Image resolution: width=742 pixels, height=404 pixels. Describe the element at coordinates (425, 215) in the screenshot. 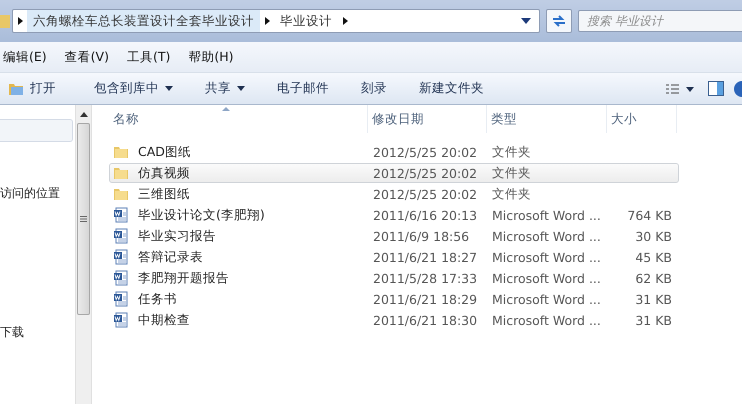

I see `date-cell-text: 2011/6/16 20:13` at that location.